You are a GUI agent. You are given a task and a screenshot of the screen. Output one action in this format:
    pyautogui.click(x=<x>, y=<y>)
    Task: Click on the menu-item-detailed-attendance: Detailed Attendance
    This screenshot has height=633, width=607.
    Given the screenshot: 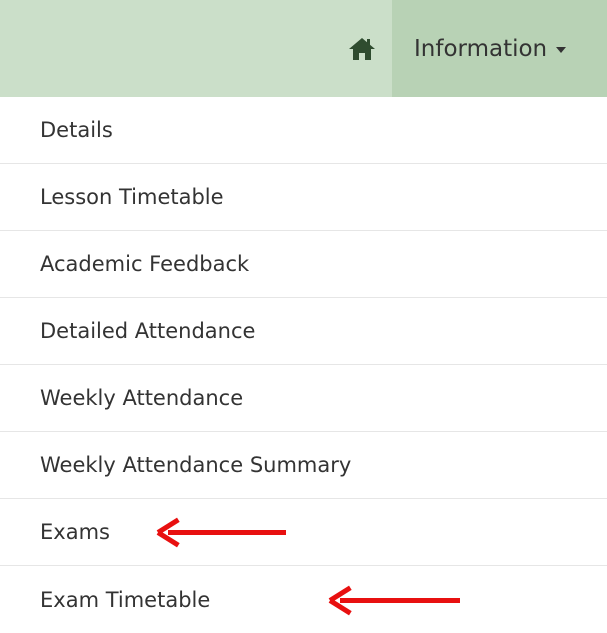 What is the action you would take?
    pyautogui.click(x=303, y=331)
    